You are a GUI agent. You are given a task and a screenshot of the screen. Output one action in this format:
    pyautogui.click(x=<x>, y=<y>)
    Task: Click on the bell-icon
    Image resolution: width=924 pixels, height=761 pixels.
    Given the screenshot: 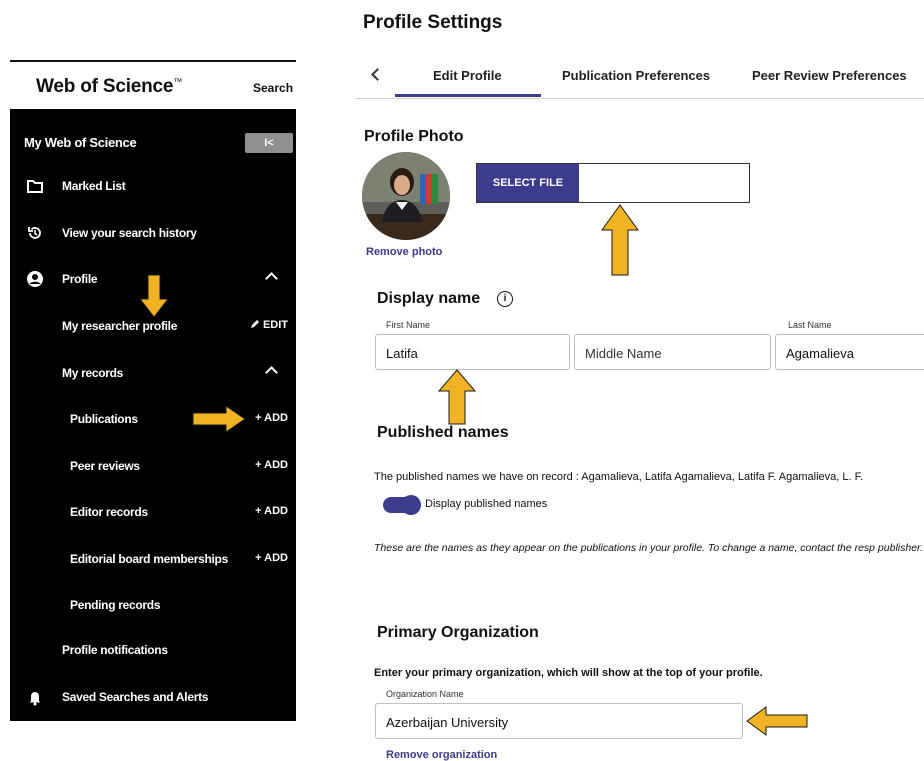 What is the action you would take?
    pyautogui.click(x=35, y=699)
    